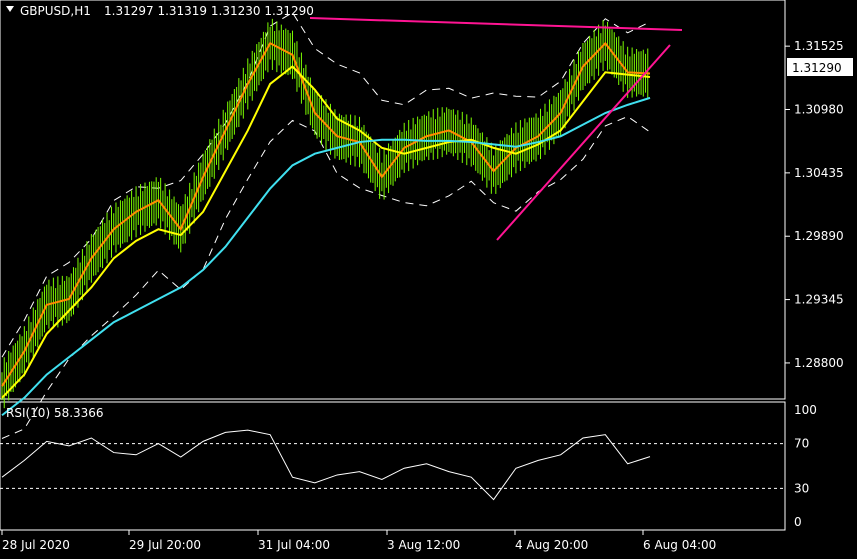  Describe the element at coordinates (55, 413) in the screenshot. I see `rsi-label: RSI(10) 58.3366` at that location.